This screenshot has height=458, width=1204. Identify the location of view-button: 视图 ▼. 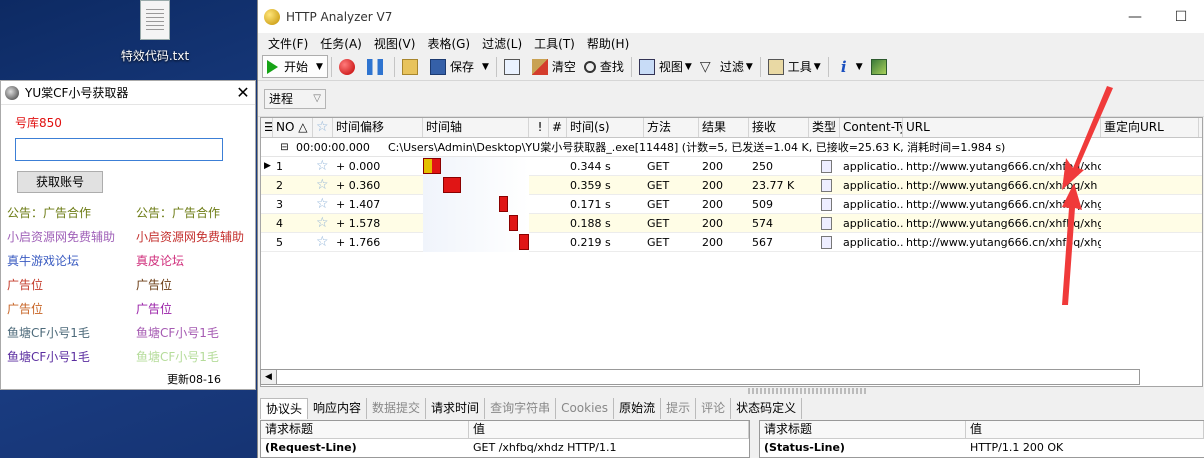
(665, 67).